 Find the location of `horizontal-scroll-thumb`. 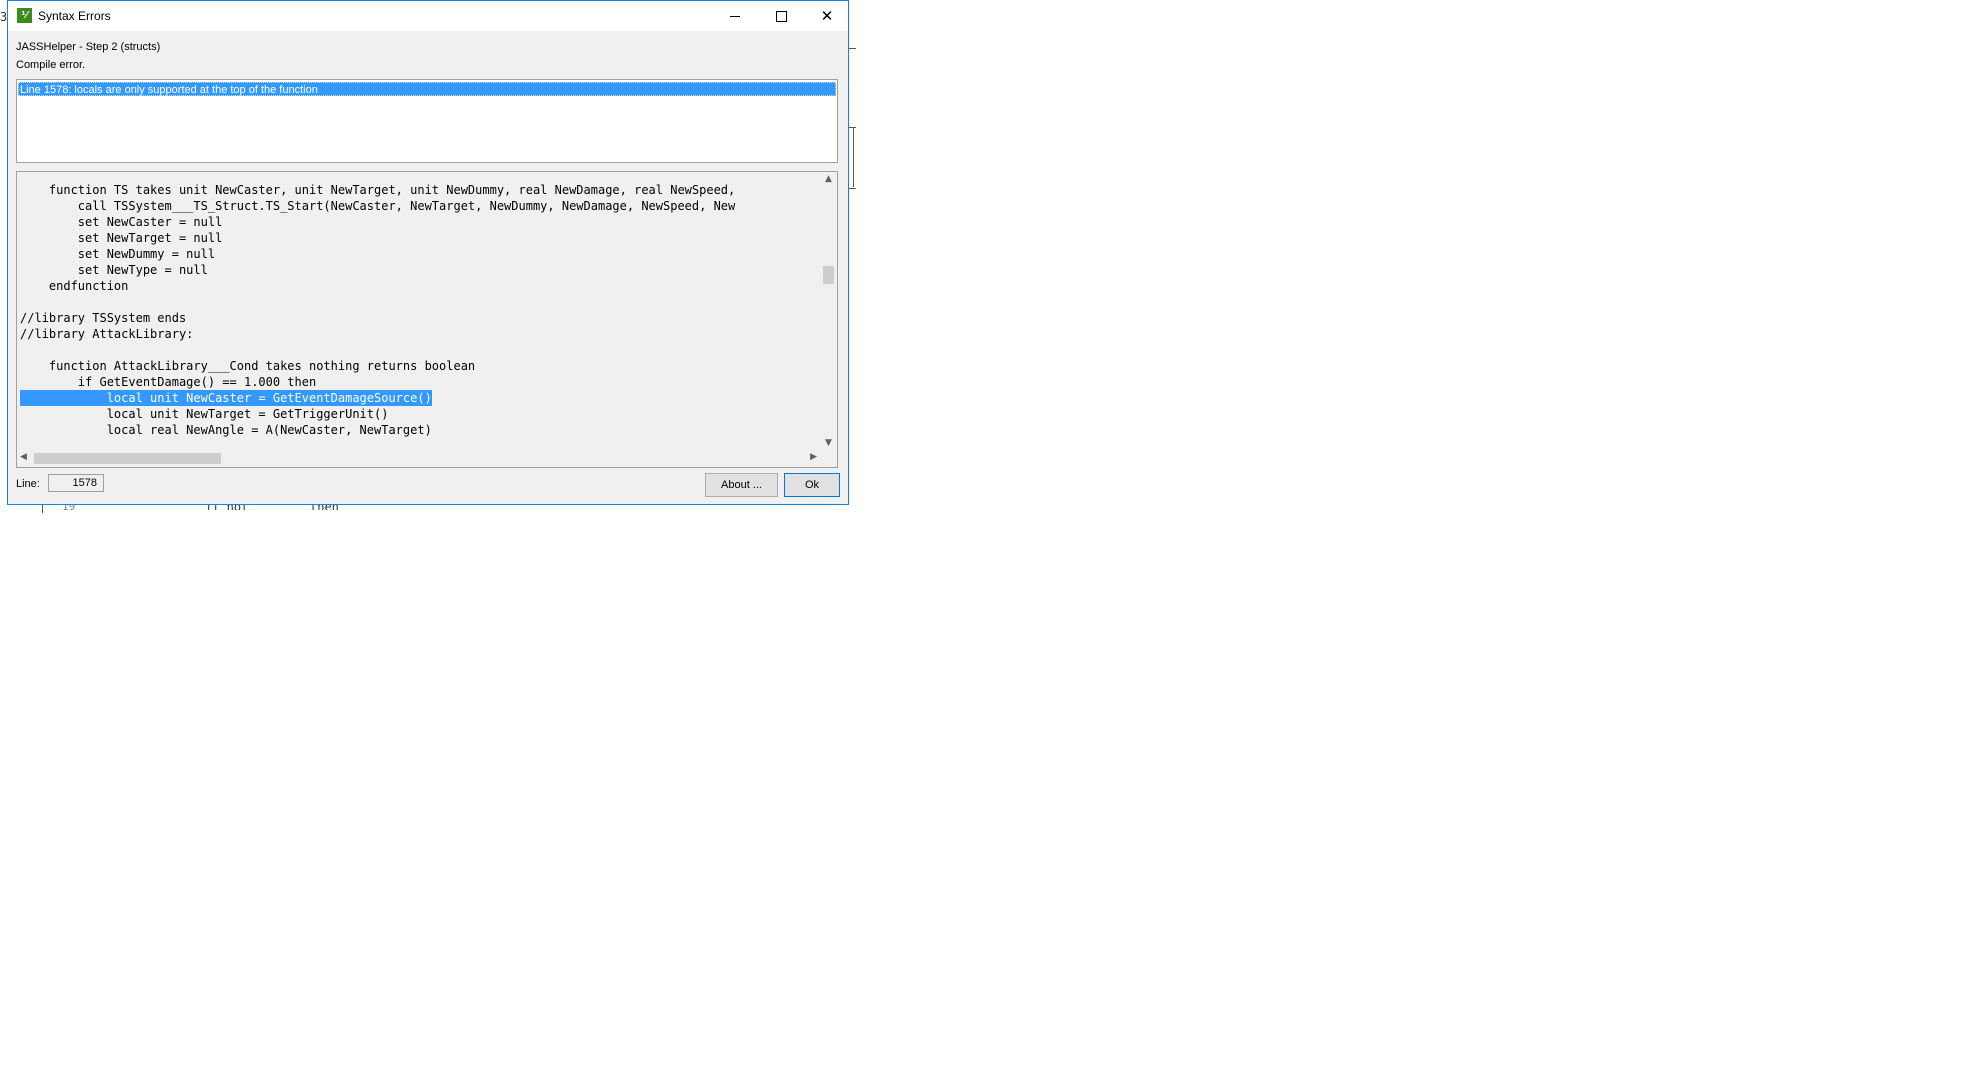

horizontal-scroll-thumb is located at coordinates (127, 458).